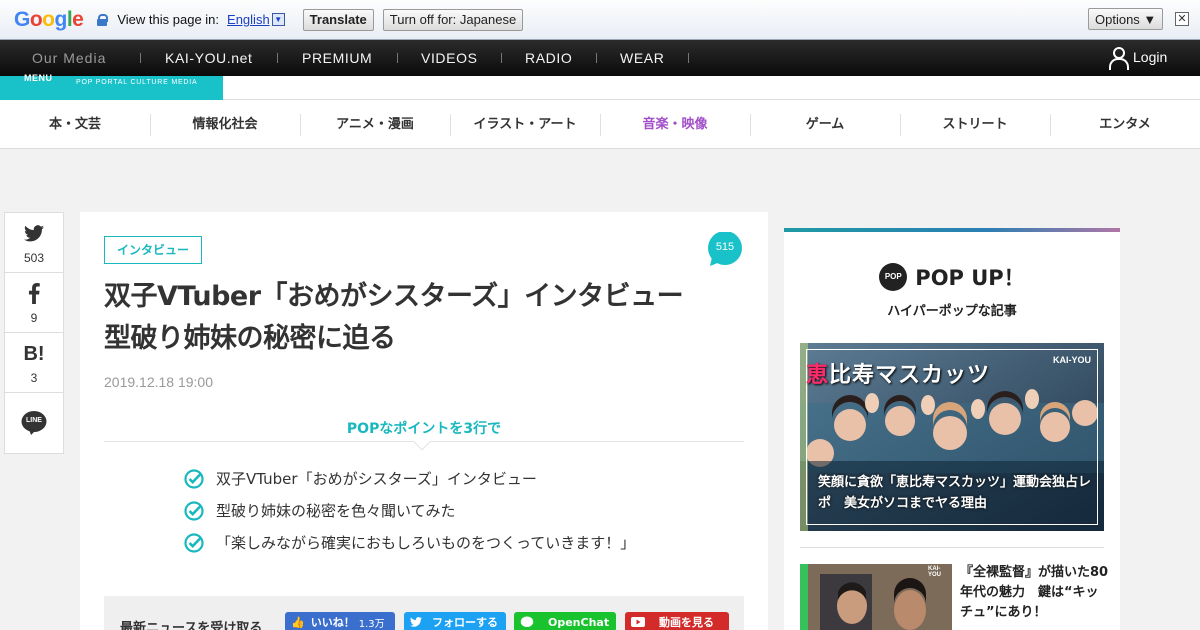 This screenshot has width=1200, height=630. I want to click on menu-button: MENU POP PORTAL CULTURE MEDIA, so click(111, 86).